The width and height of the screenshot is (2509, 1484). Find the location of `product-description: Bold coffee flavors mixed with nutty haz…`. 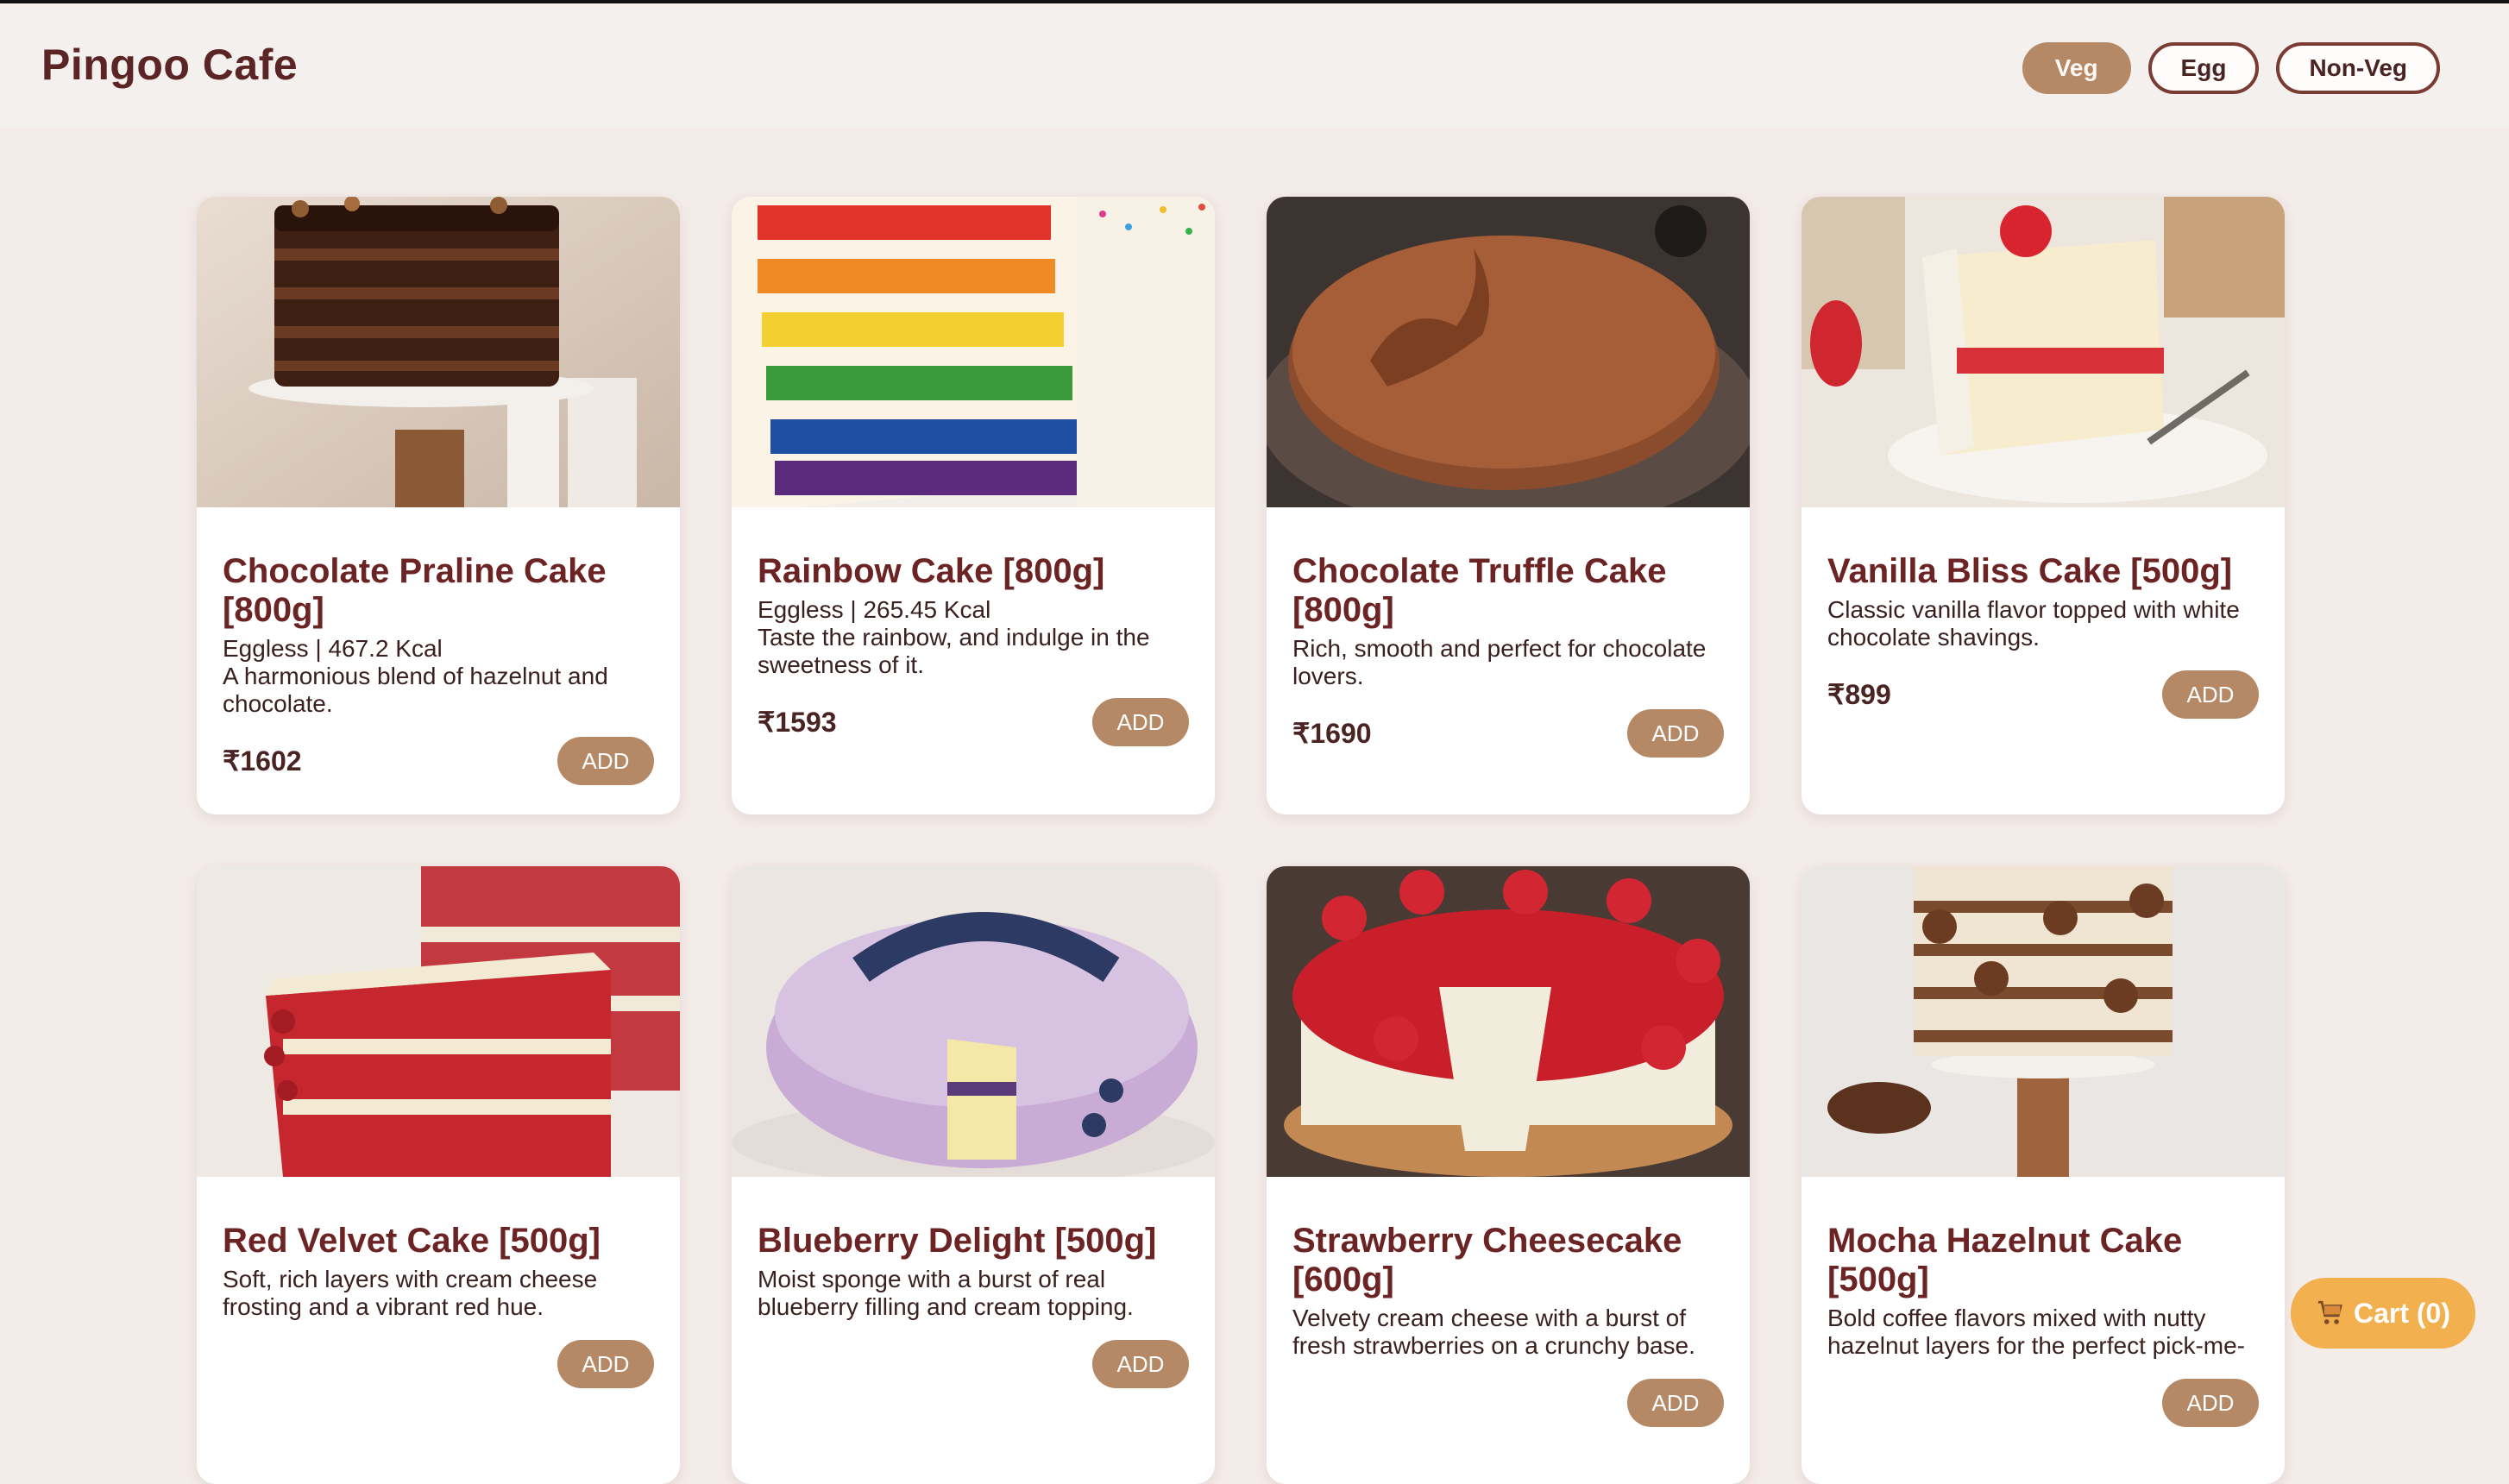

product-description: Bold coffee flavors mixed with nutty haz… is located at coordinates (2036, 1332).